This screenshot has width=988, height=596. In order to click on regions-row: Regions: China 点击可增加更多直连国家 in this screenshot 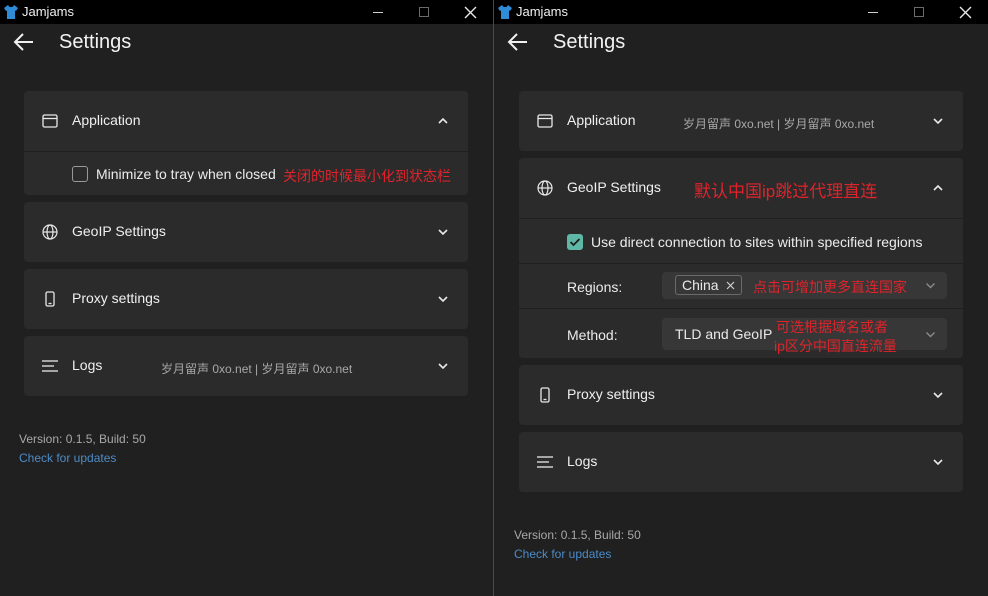, I will do `click(741, 285)`.